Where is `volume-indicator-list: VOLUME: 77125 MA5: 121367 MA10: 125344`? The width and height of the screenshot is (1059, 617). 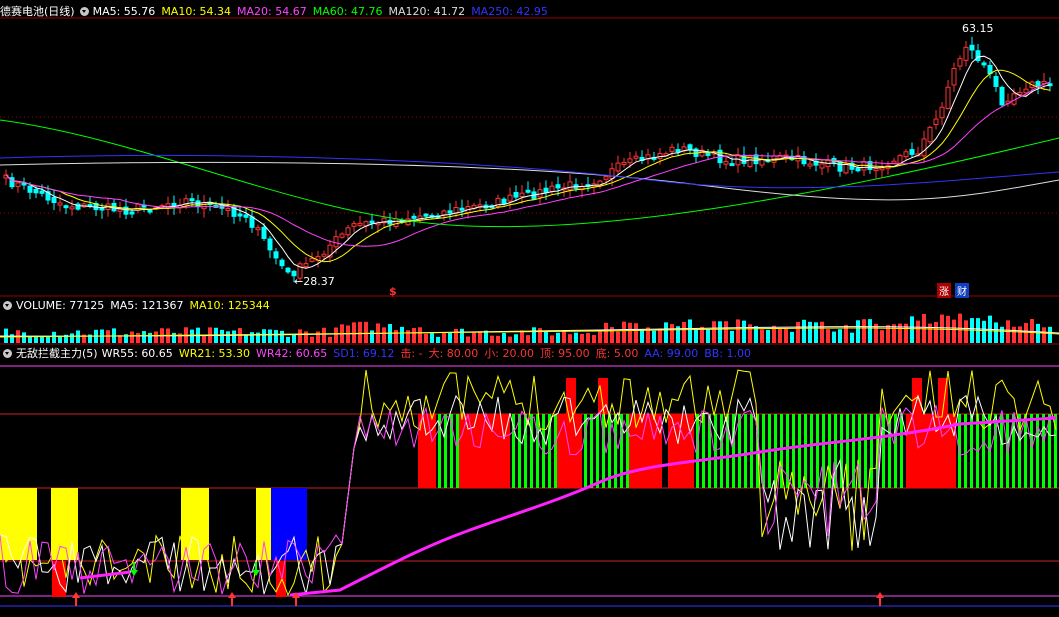
volume-indicator-list: VOLUME: 77125 MA5: 121367 MA10: 125344 is located at coordinates (146, 305).